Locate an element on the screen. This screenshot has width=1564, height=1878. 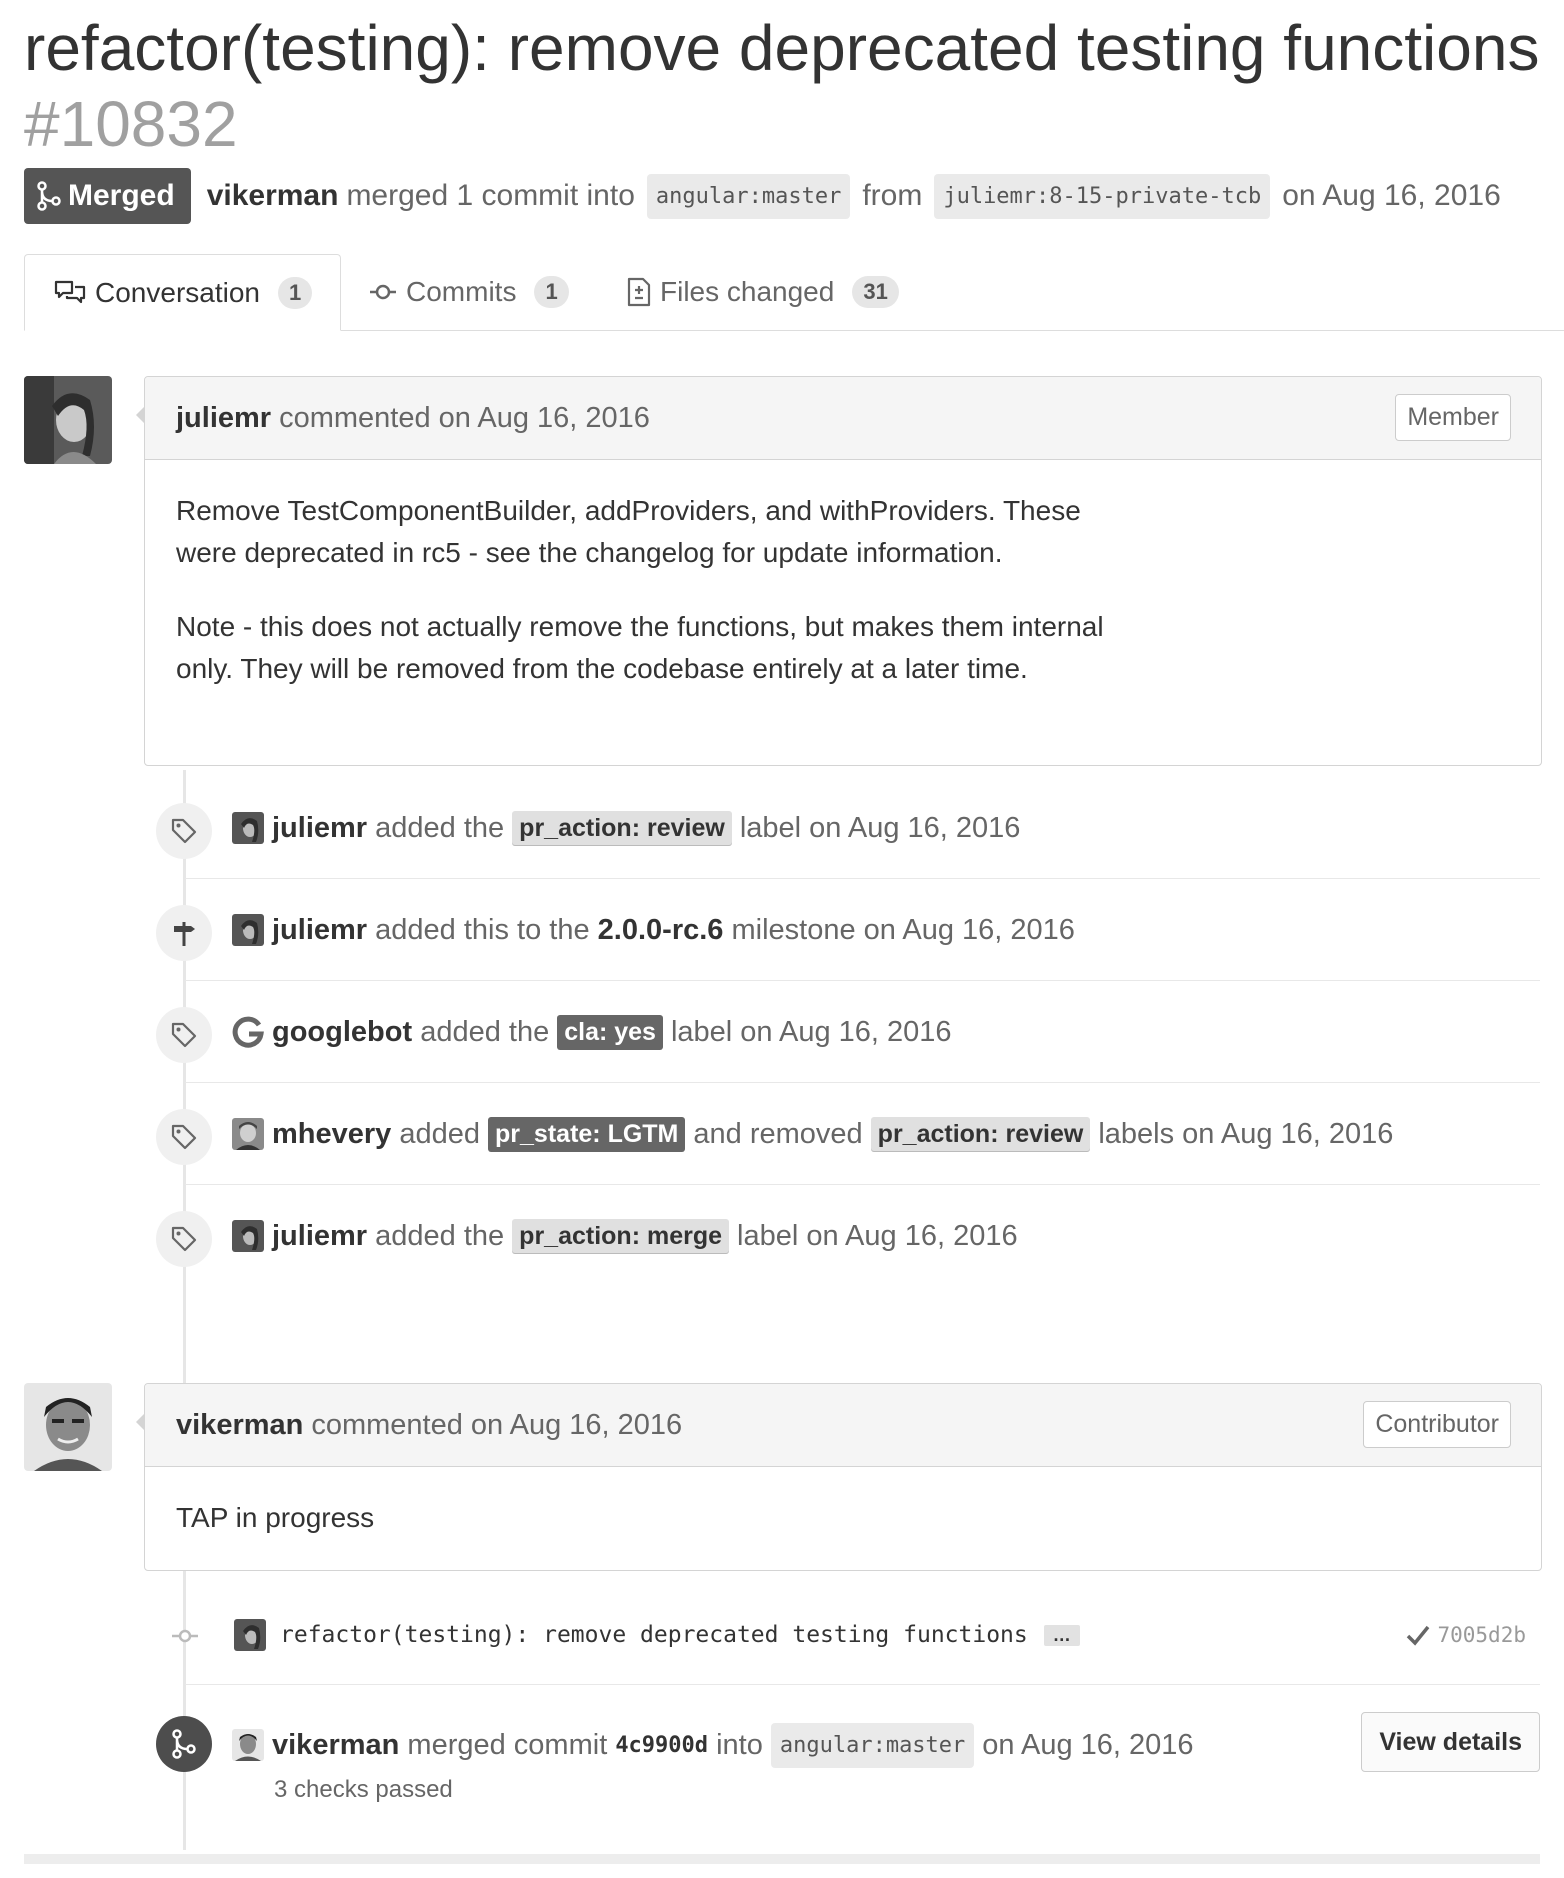
comment-author-link: vikerman is located at coordinates (239, 1425).